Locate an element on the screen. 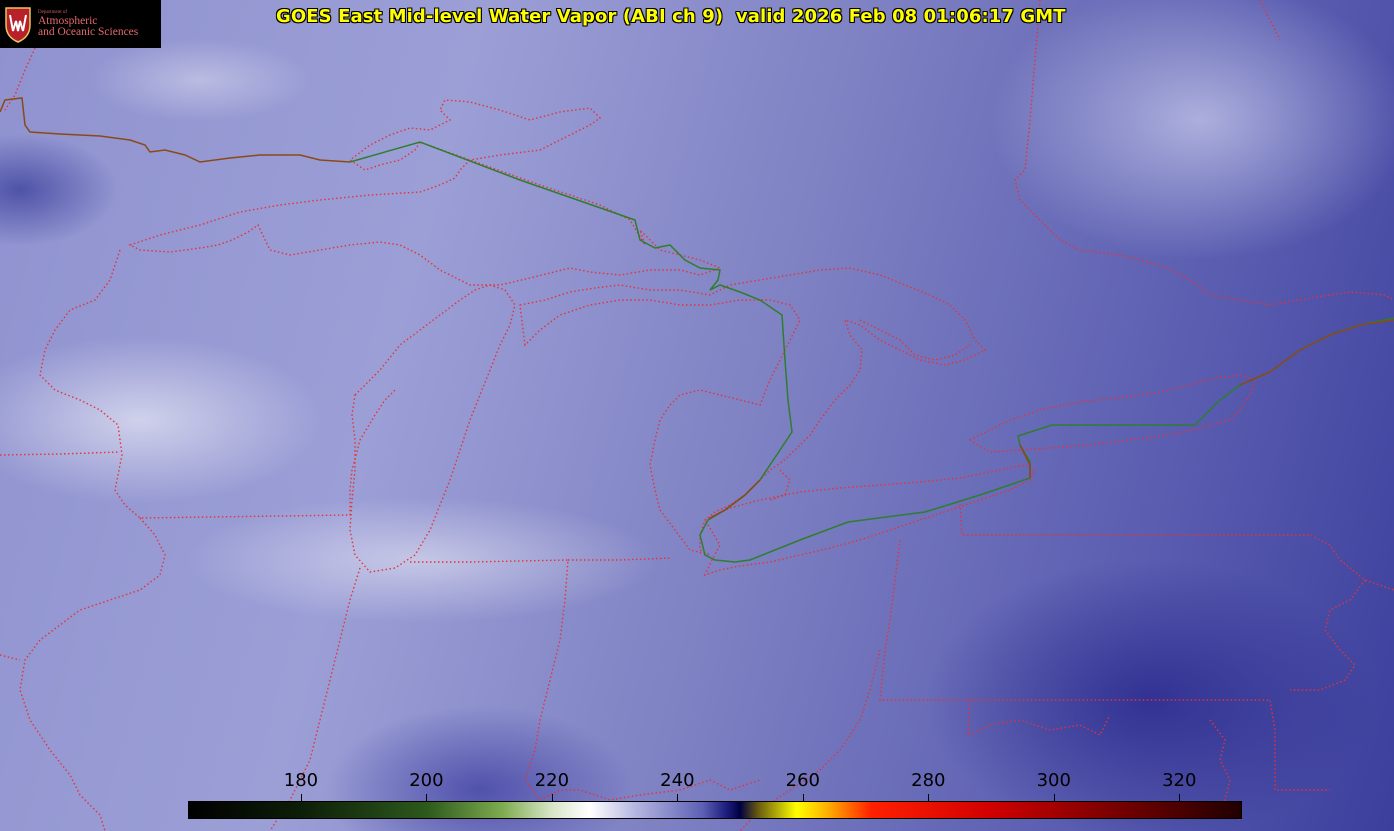 This screenshot has width=1394, height=831. indiana-ohio-border is located at coordinates (585, 680).